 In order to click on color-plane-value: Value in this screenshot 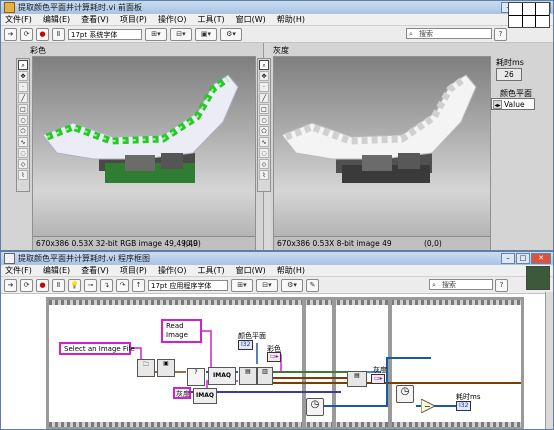, I will do `click(514, 104)`.